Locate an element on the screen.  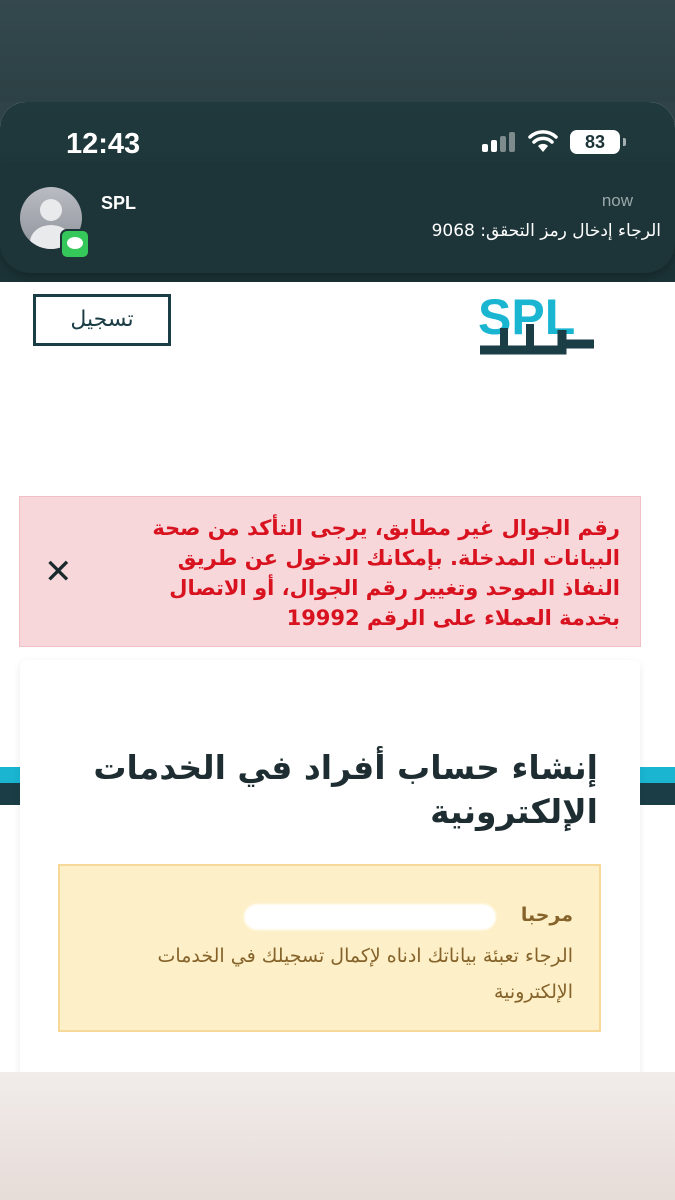
wifi-icon is located at coordinates (543, 141).